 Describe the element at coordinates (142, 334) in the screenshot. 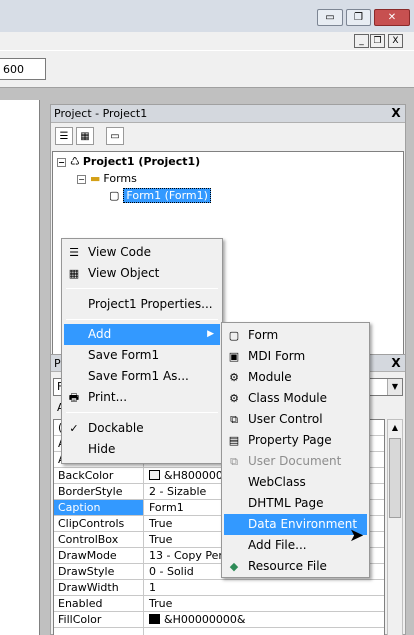

I see `menu-item-add: Add ▶` at that location.